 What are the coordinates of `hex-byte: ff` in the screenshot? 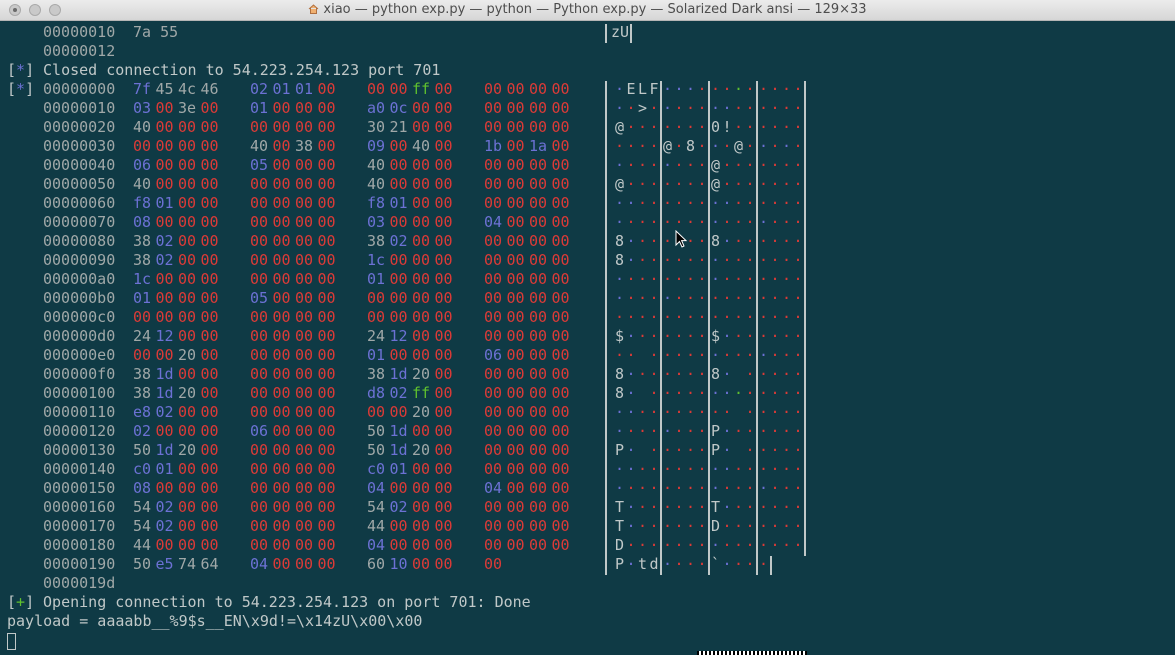 It's located at (421, 393).